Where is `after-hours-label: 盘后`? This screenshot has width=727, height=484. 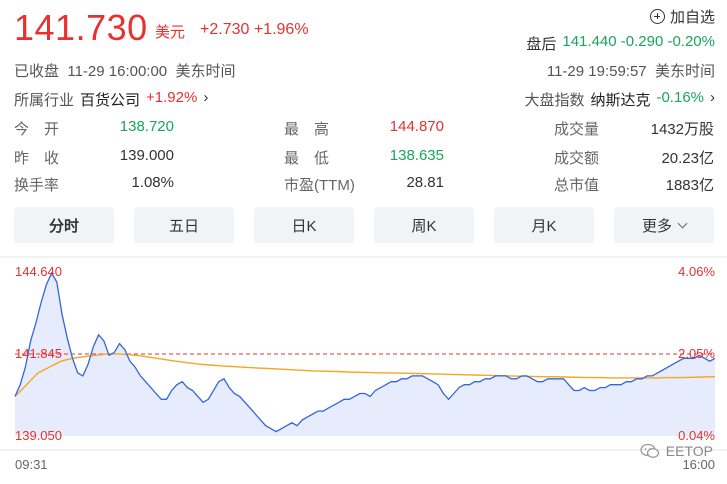
after-hours-label: 盘后 is located at coordinates (541, 44).